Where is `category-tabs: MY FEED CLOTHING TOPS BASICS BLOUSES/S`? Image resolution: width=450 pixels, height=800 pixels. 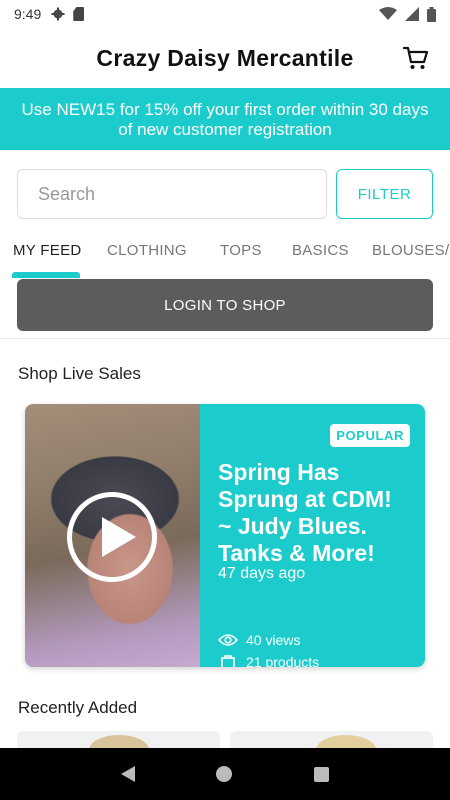
category-tabs: MY FEED CLOTHING TOPS BASICS BLOUSES/S is located at coordinates (225, 255).